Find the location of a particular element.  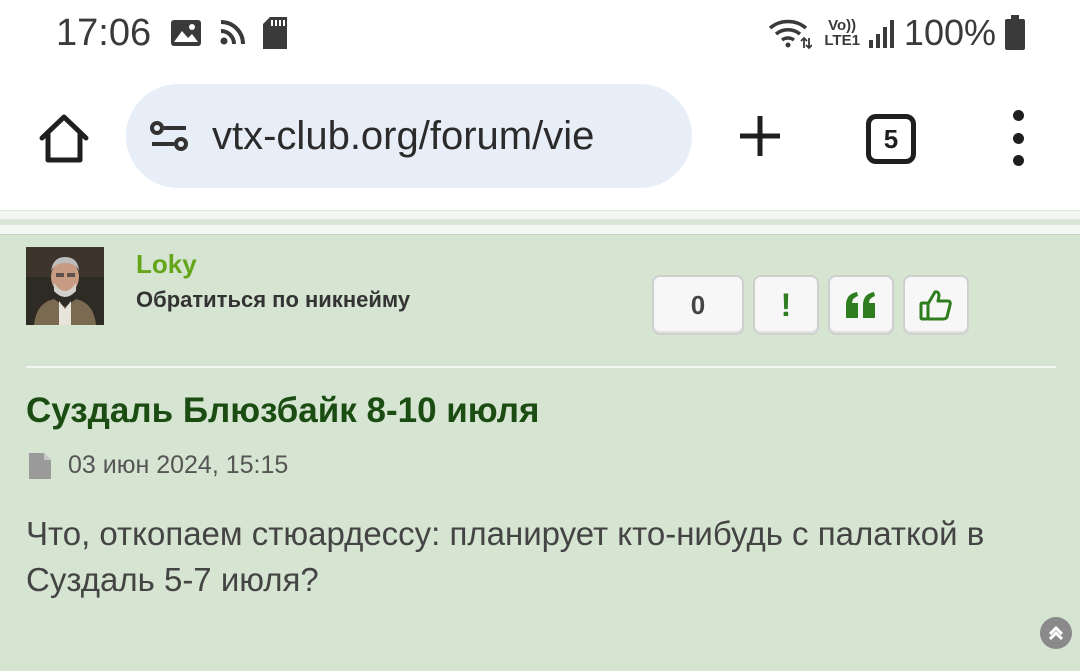

sd-card-icon is located at coordinates (275, 33).